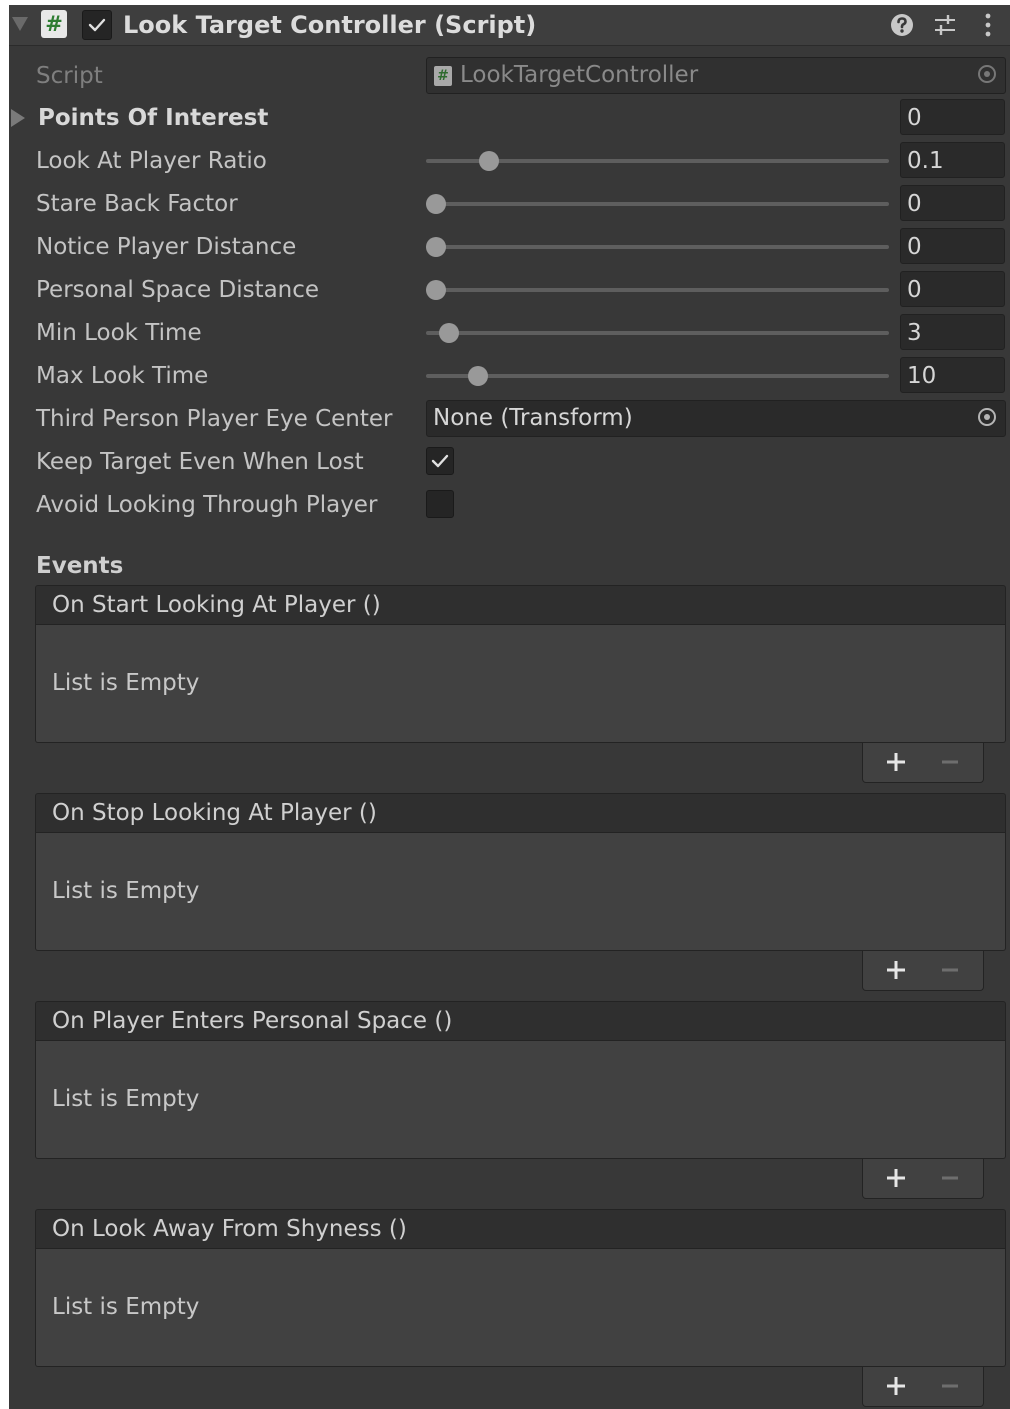 The width and height of the screenshot is (1010, 1409). I want to click on slider-row-min-look-time: Min Look Time 3, so click(509, 333).